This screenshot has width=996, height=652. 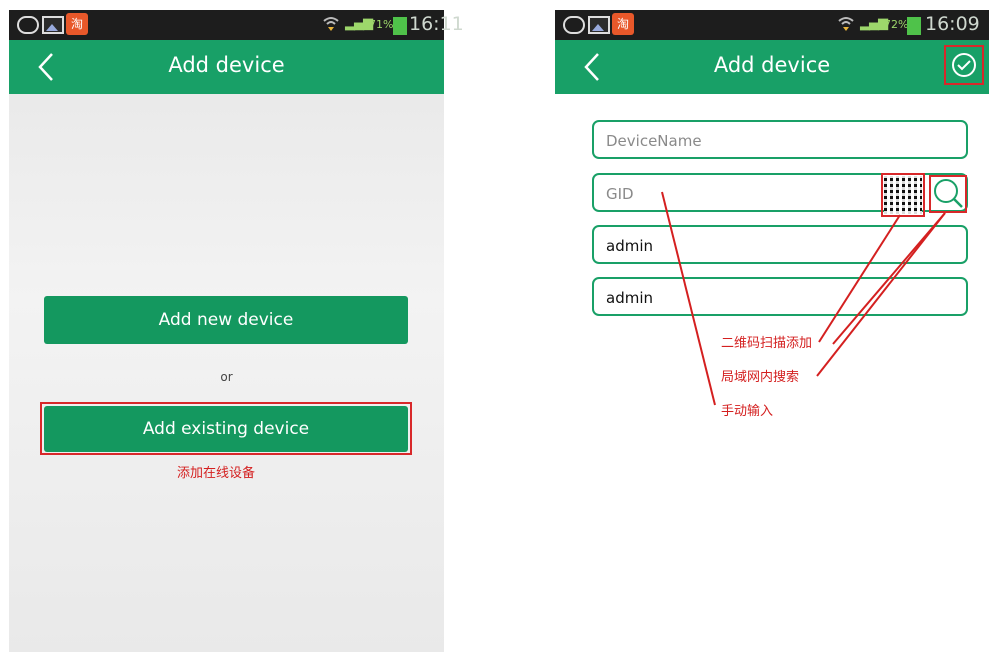 What do you see at coordinates (226, 320) in the screenshot?
I see `add-new-device-button: Add new device` at bounding box center [226, 320].